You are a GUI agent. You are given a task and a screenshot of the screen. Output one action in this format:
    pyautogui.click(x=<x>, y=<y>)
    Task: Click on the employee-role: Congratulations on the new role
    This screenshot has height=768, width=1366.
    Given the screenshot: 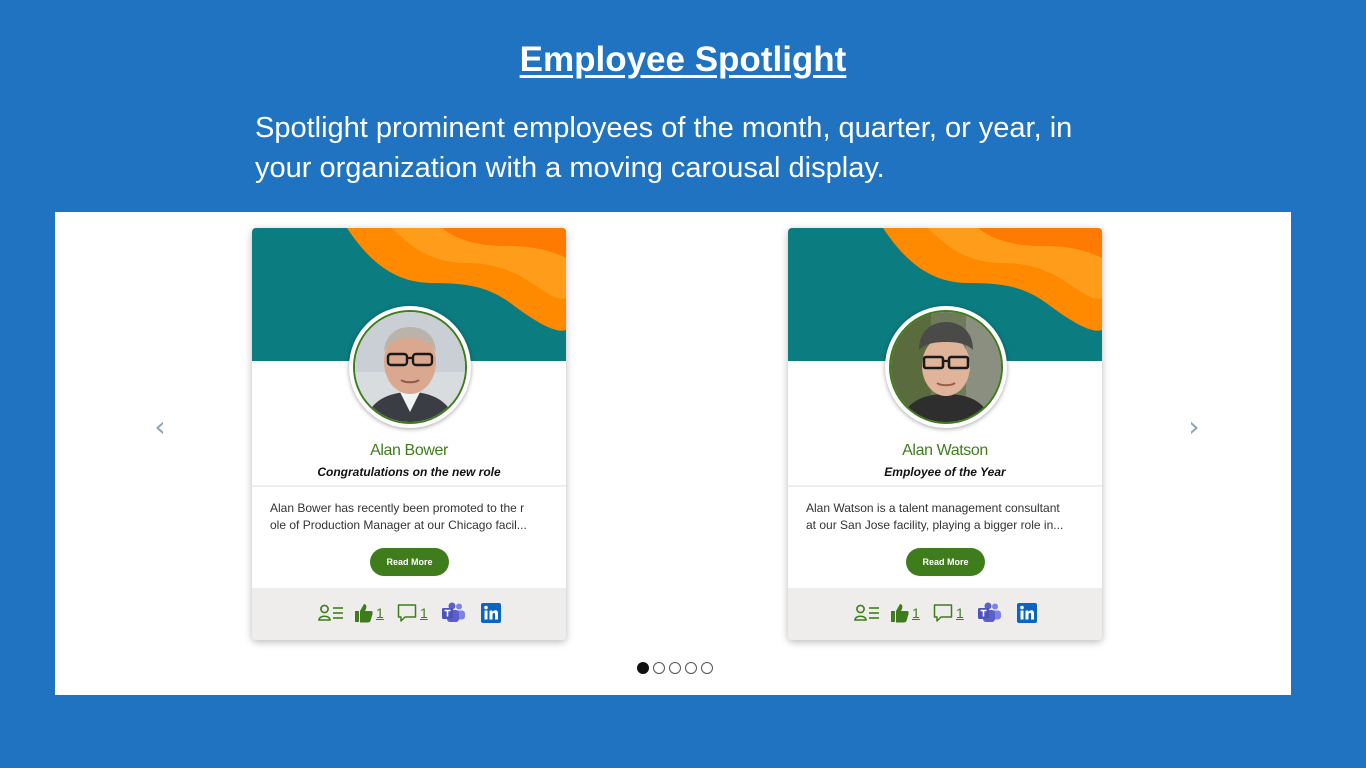 What is the action you would take?
    pyautogui.click(x=409, y=472)
    